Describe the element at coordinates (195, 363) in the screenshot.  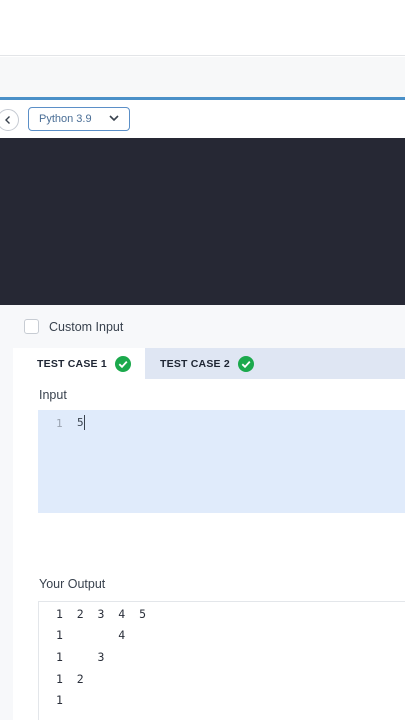
I see `tab-label: TEST CASE 2` at that location.